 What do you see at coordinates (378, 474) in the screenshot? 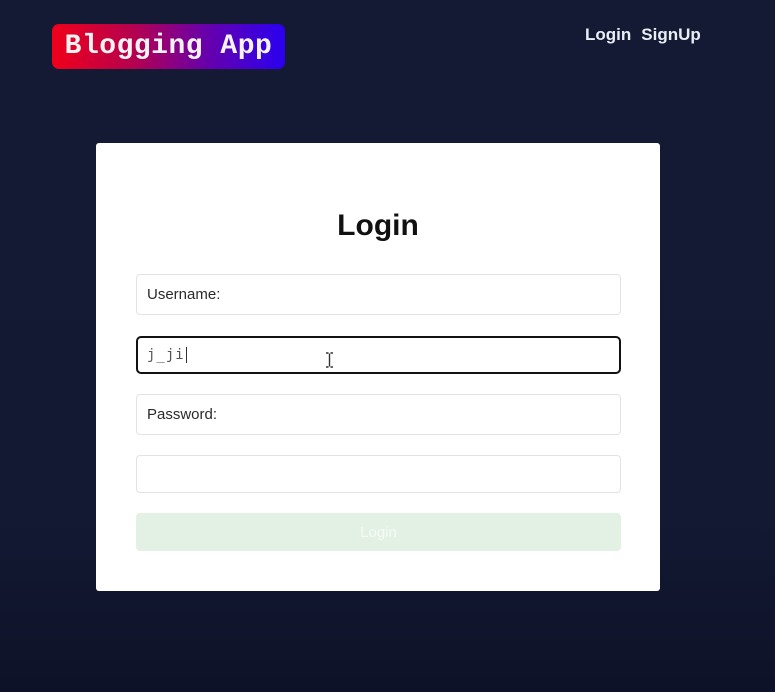
I see `password-input` at bounding box center [378, 474].